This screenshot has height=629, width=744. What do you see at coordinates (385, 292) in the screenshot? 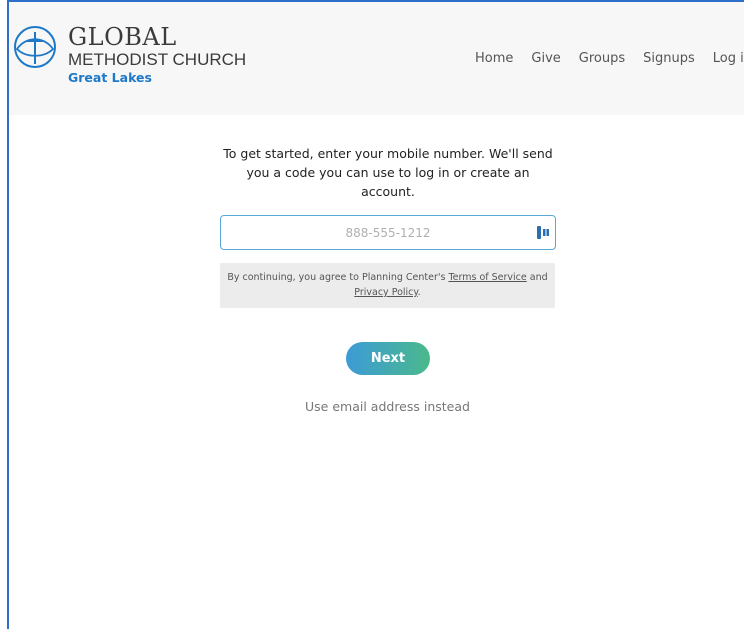
I see `privacy-policy-link: Privacy Policy` at bounding box center [385, 292].